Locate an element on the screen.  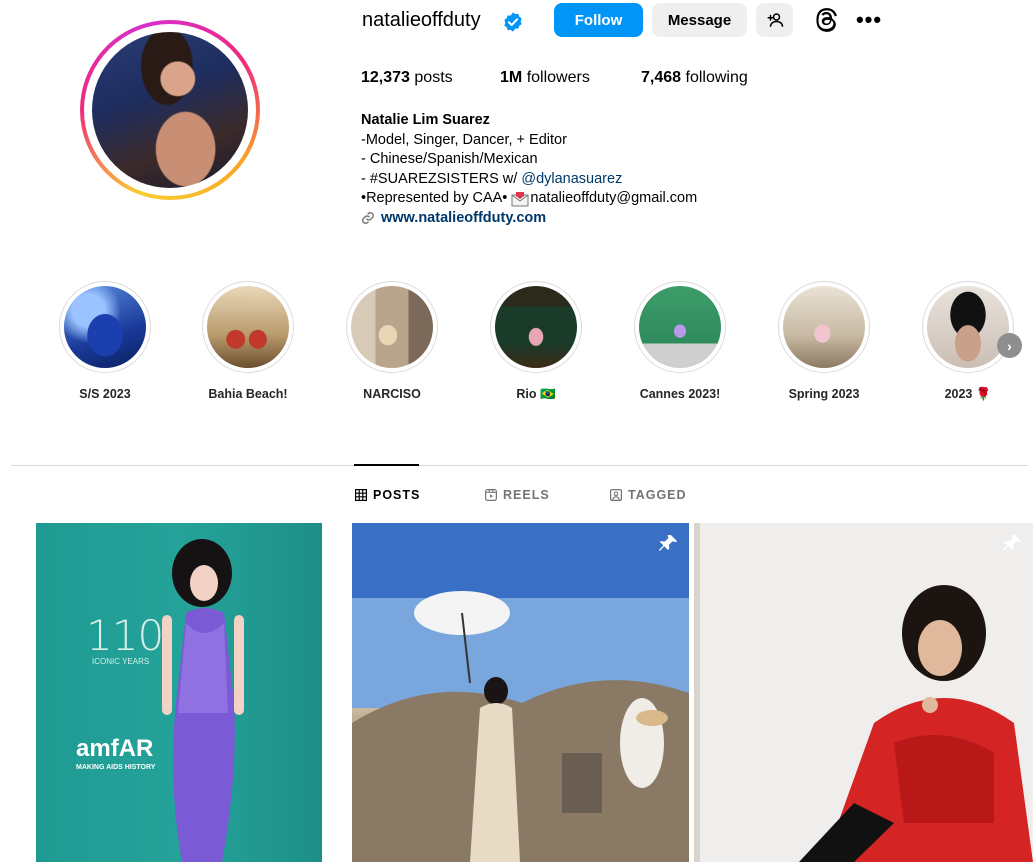
reels-icon is located at coordinates (491, 495).